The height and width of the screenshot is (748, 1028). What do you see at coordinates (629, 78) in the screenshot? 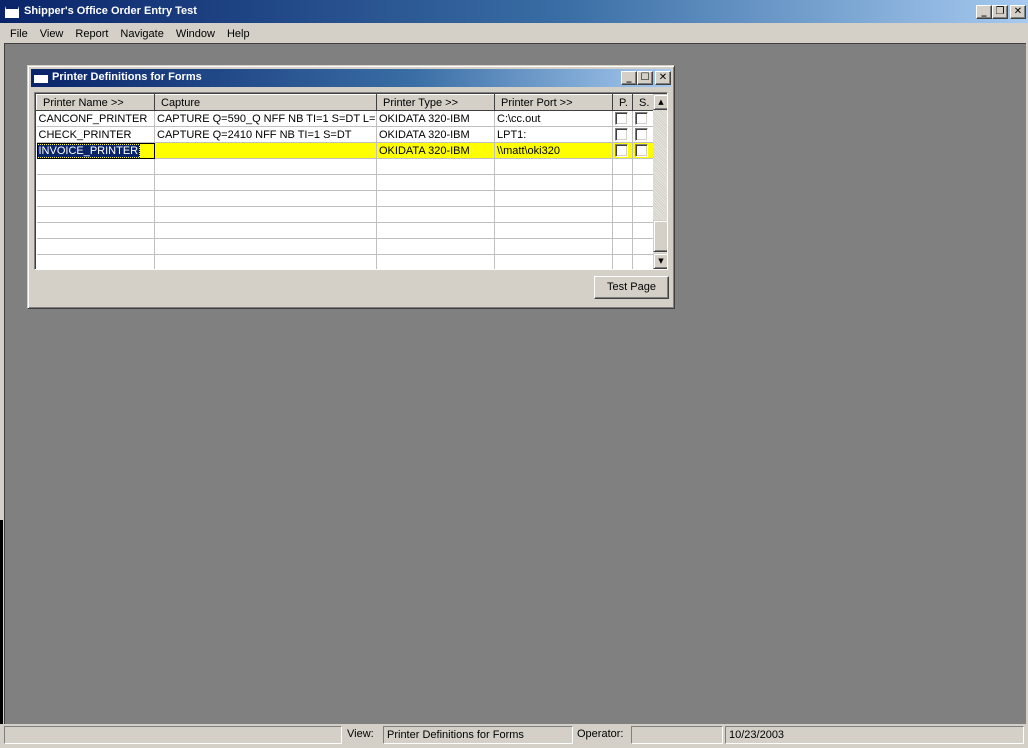
I see `child-minimize-button: _` at bounding box center [629, 78].